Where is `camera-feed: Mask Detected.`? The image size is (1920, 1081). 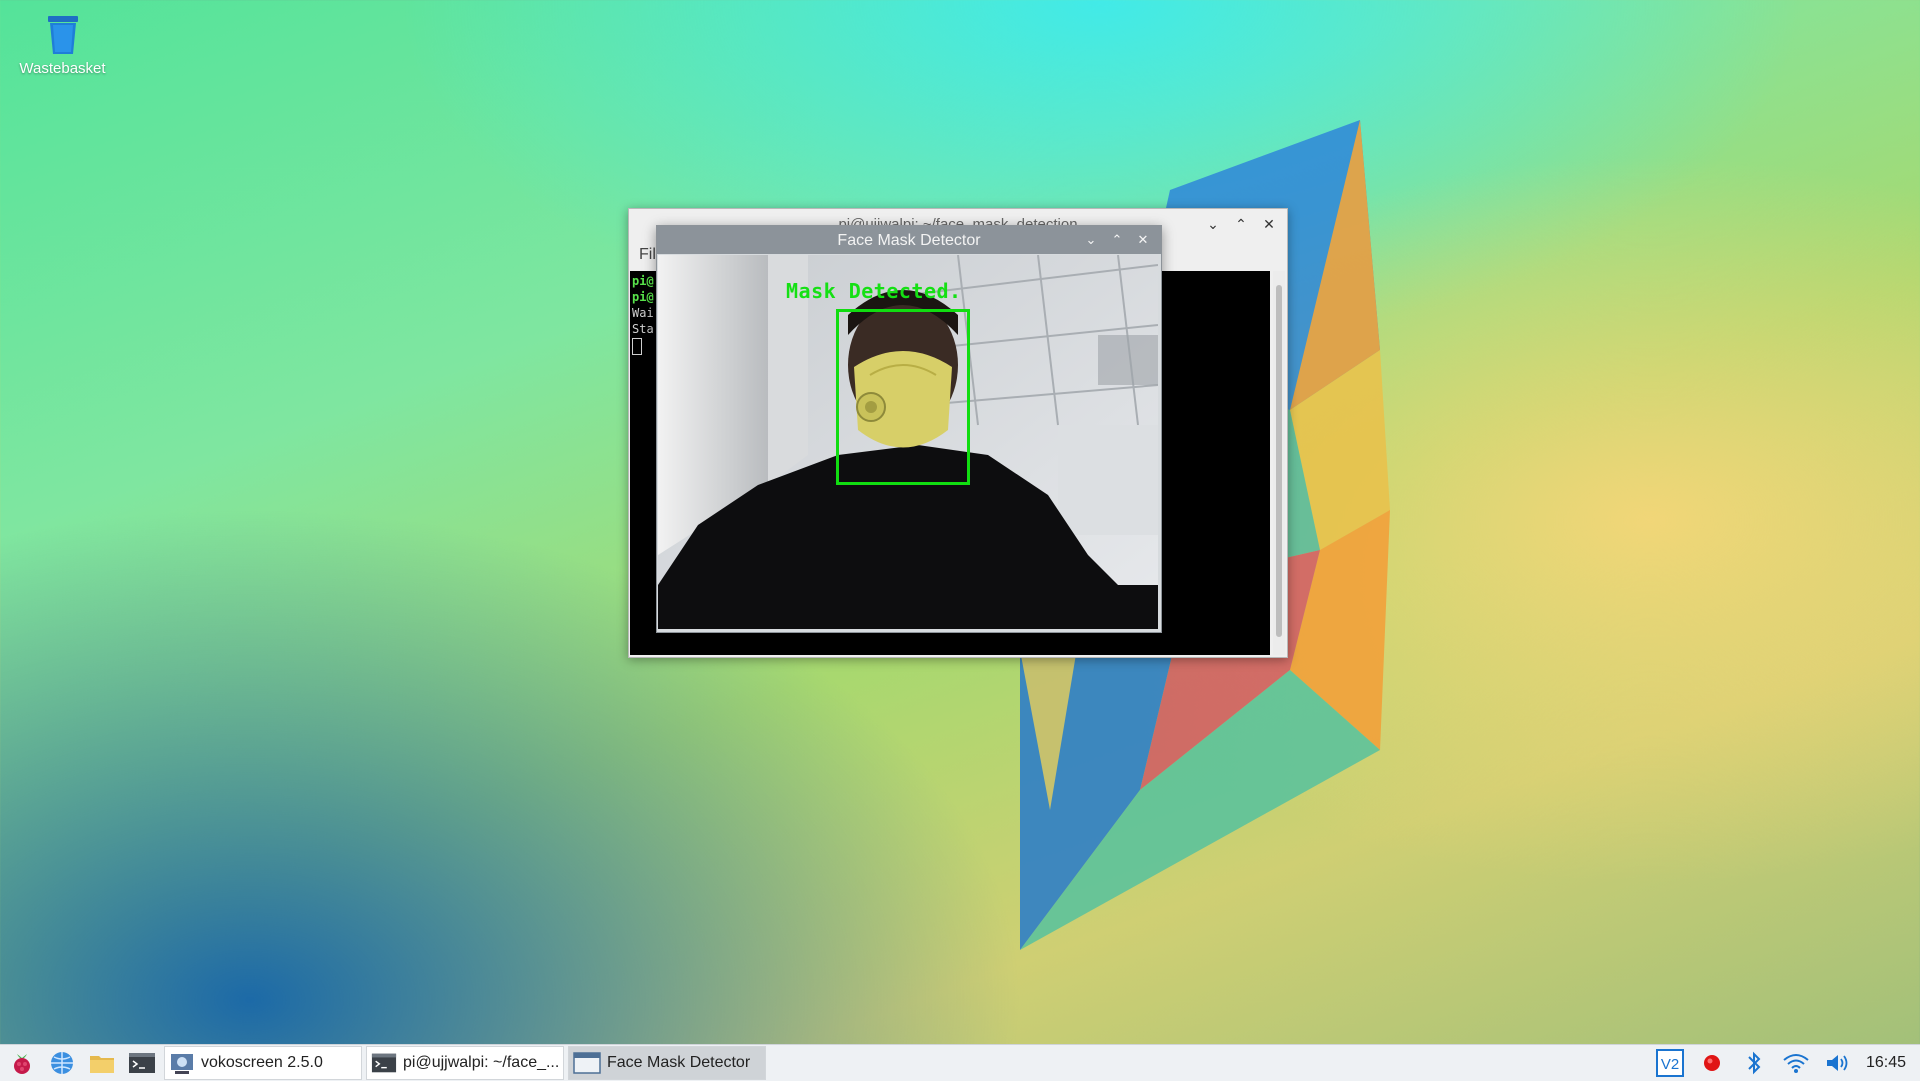 camera-feed: Mask Detected. is located at coordinates (908, 442).